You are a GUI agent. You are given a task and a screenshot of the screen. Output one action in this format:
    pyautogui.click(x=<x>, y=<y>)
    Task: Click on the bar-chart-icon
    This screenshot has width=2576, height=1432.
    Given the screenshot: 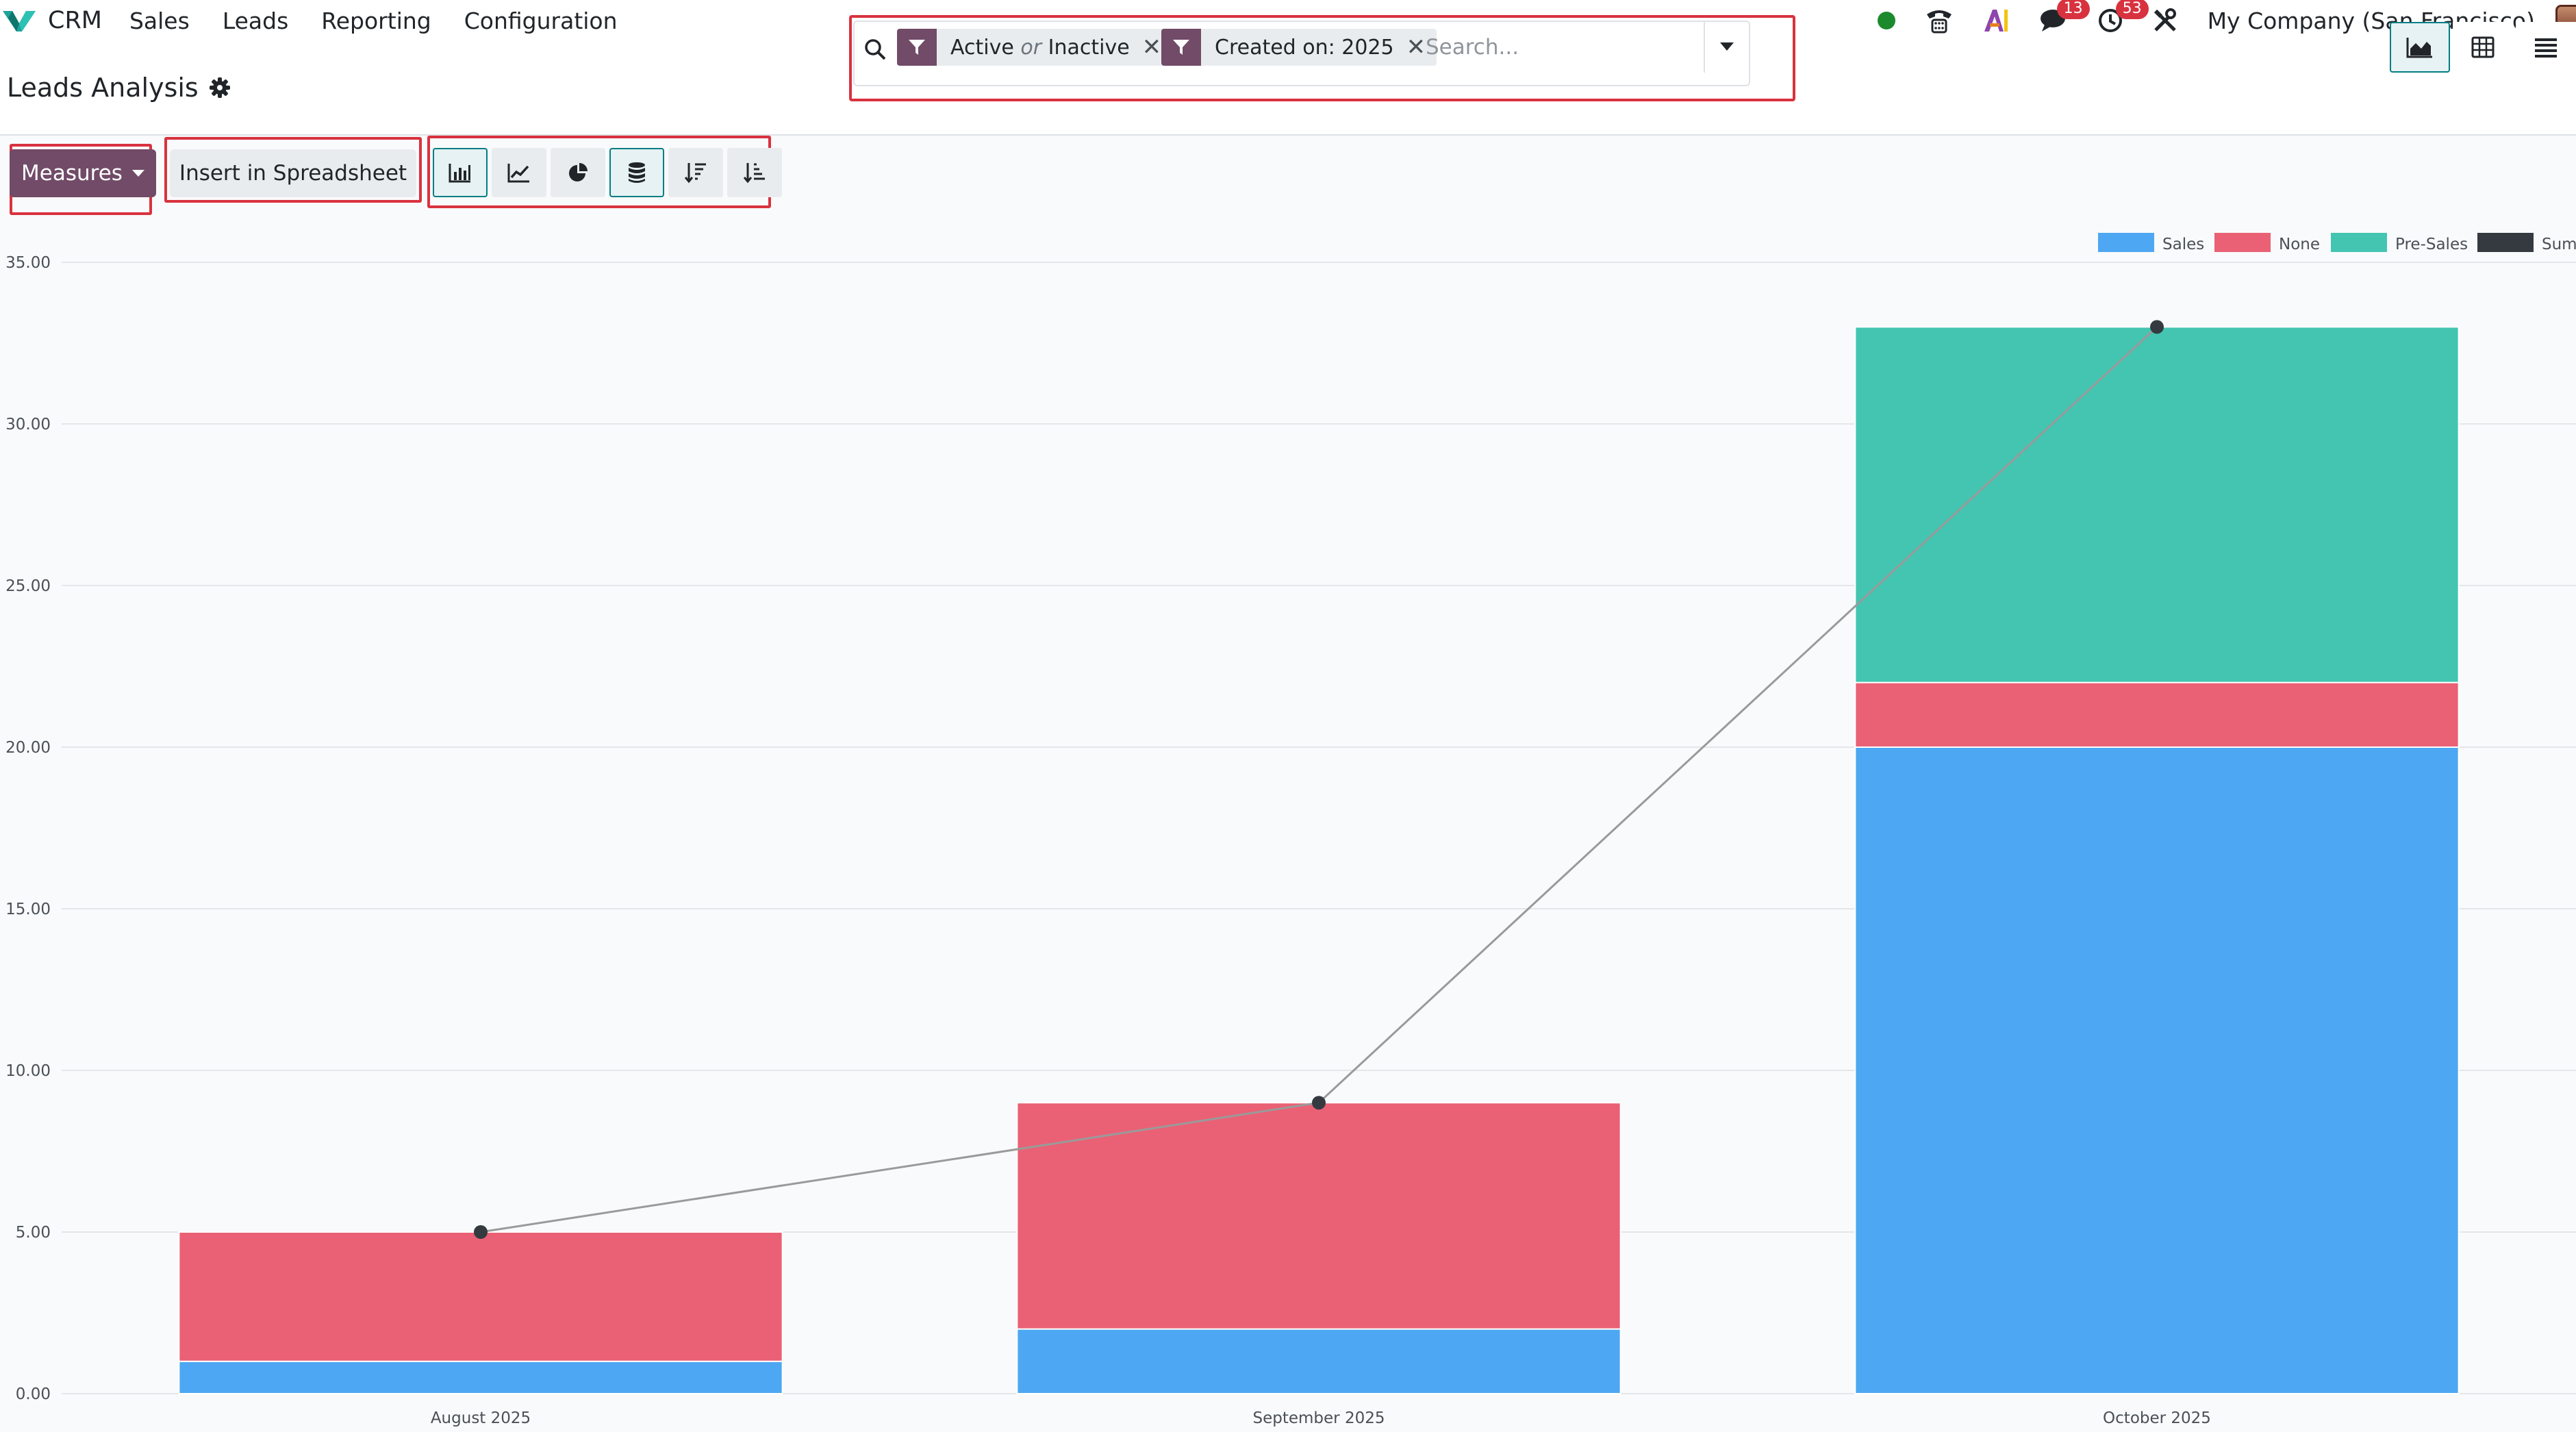 What is the action you would take?
    pyautogui.click(x=460, y=173)
    